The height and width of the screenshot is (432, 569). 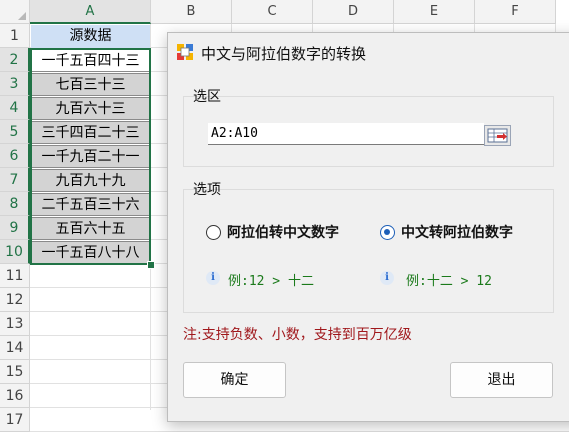 I want to click on radio-chinese-to-arabic-label: 中文转阿拉伯数字, so click(x=457, y=232).